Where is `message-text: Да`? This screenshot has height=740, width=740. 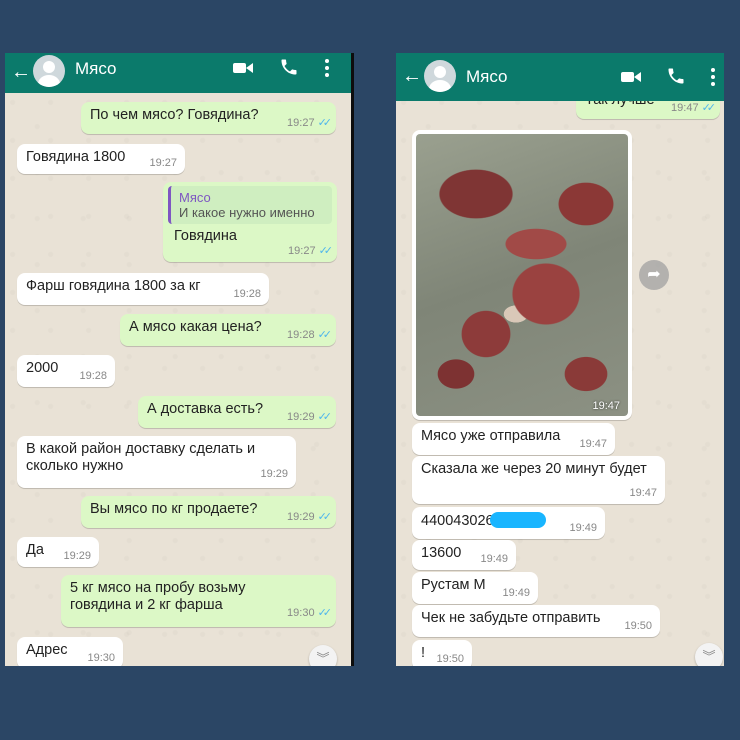 message-text: Да is located at coordinates (35, 550).